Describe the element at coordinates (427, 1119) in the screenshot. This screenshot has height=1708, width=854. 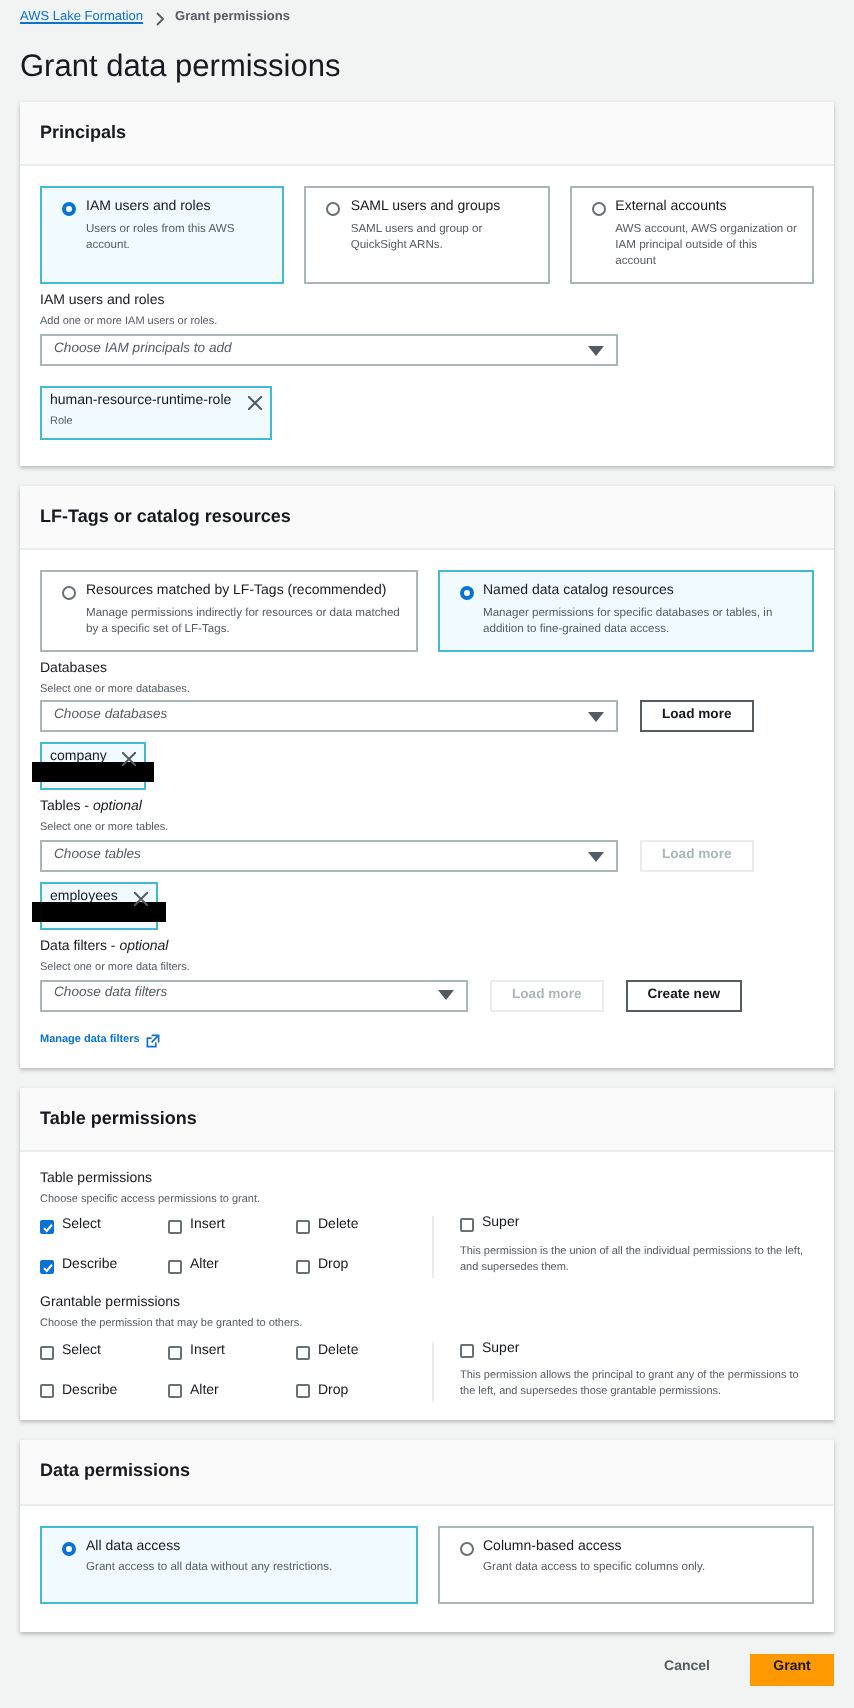
I see `section-heading: Table permissions` at that location.